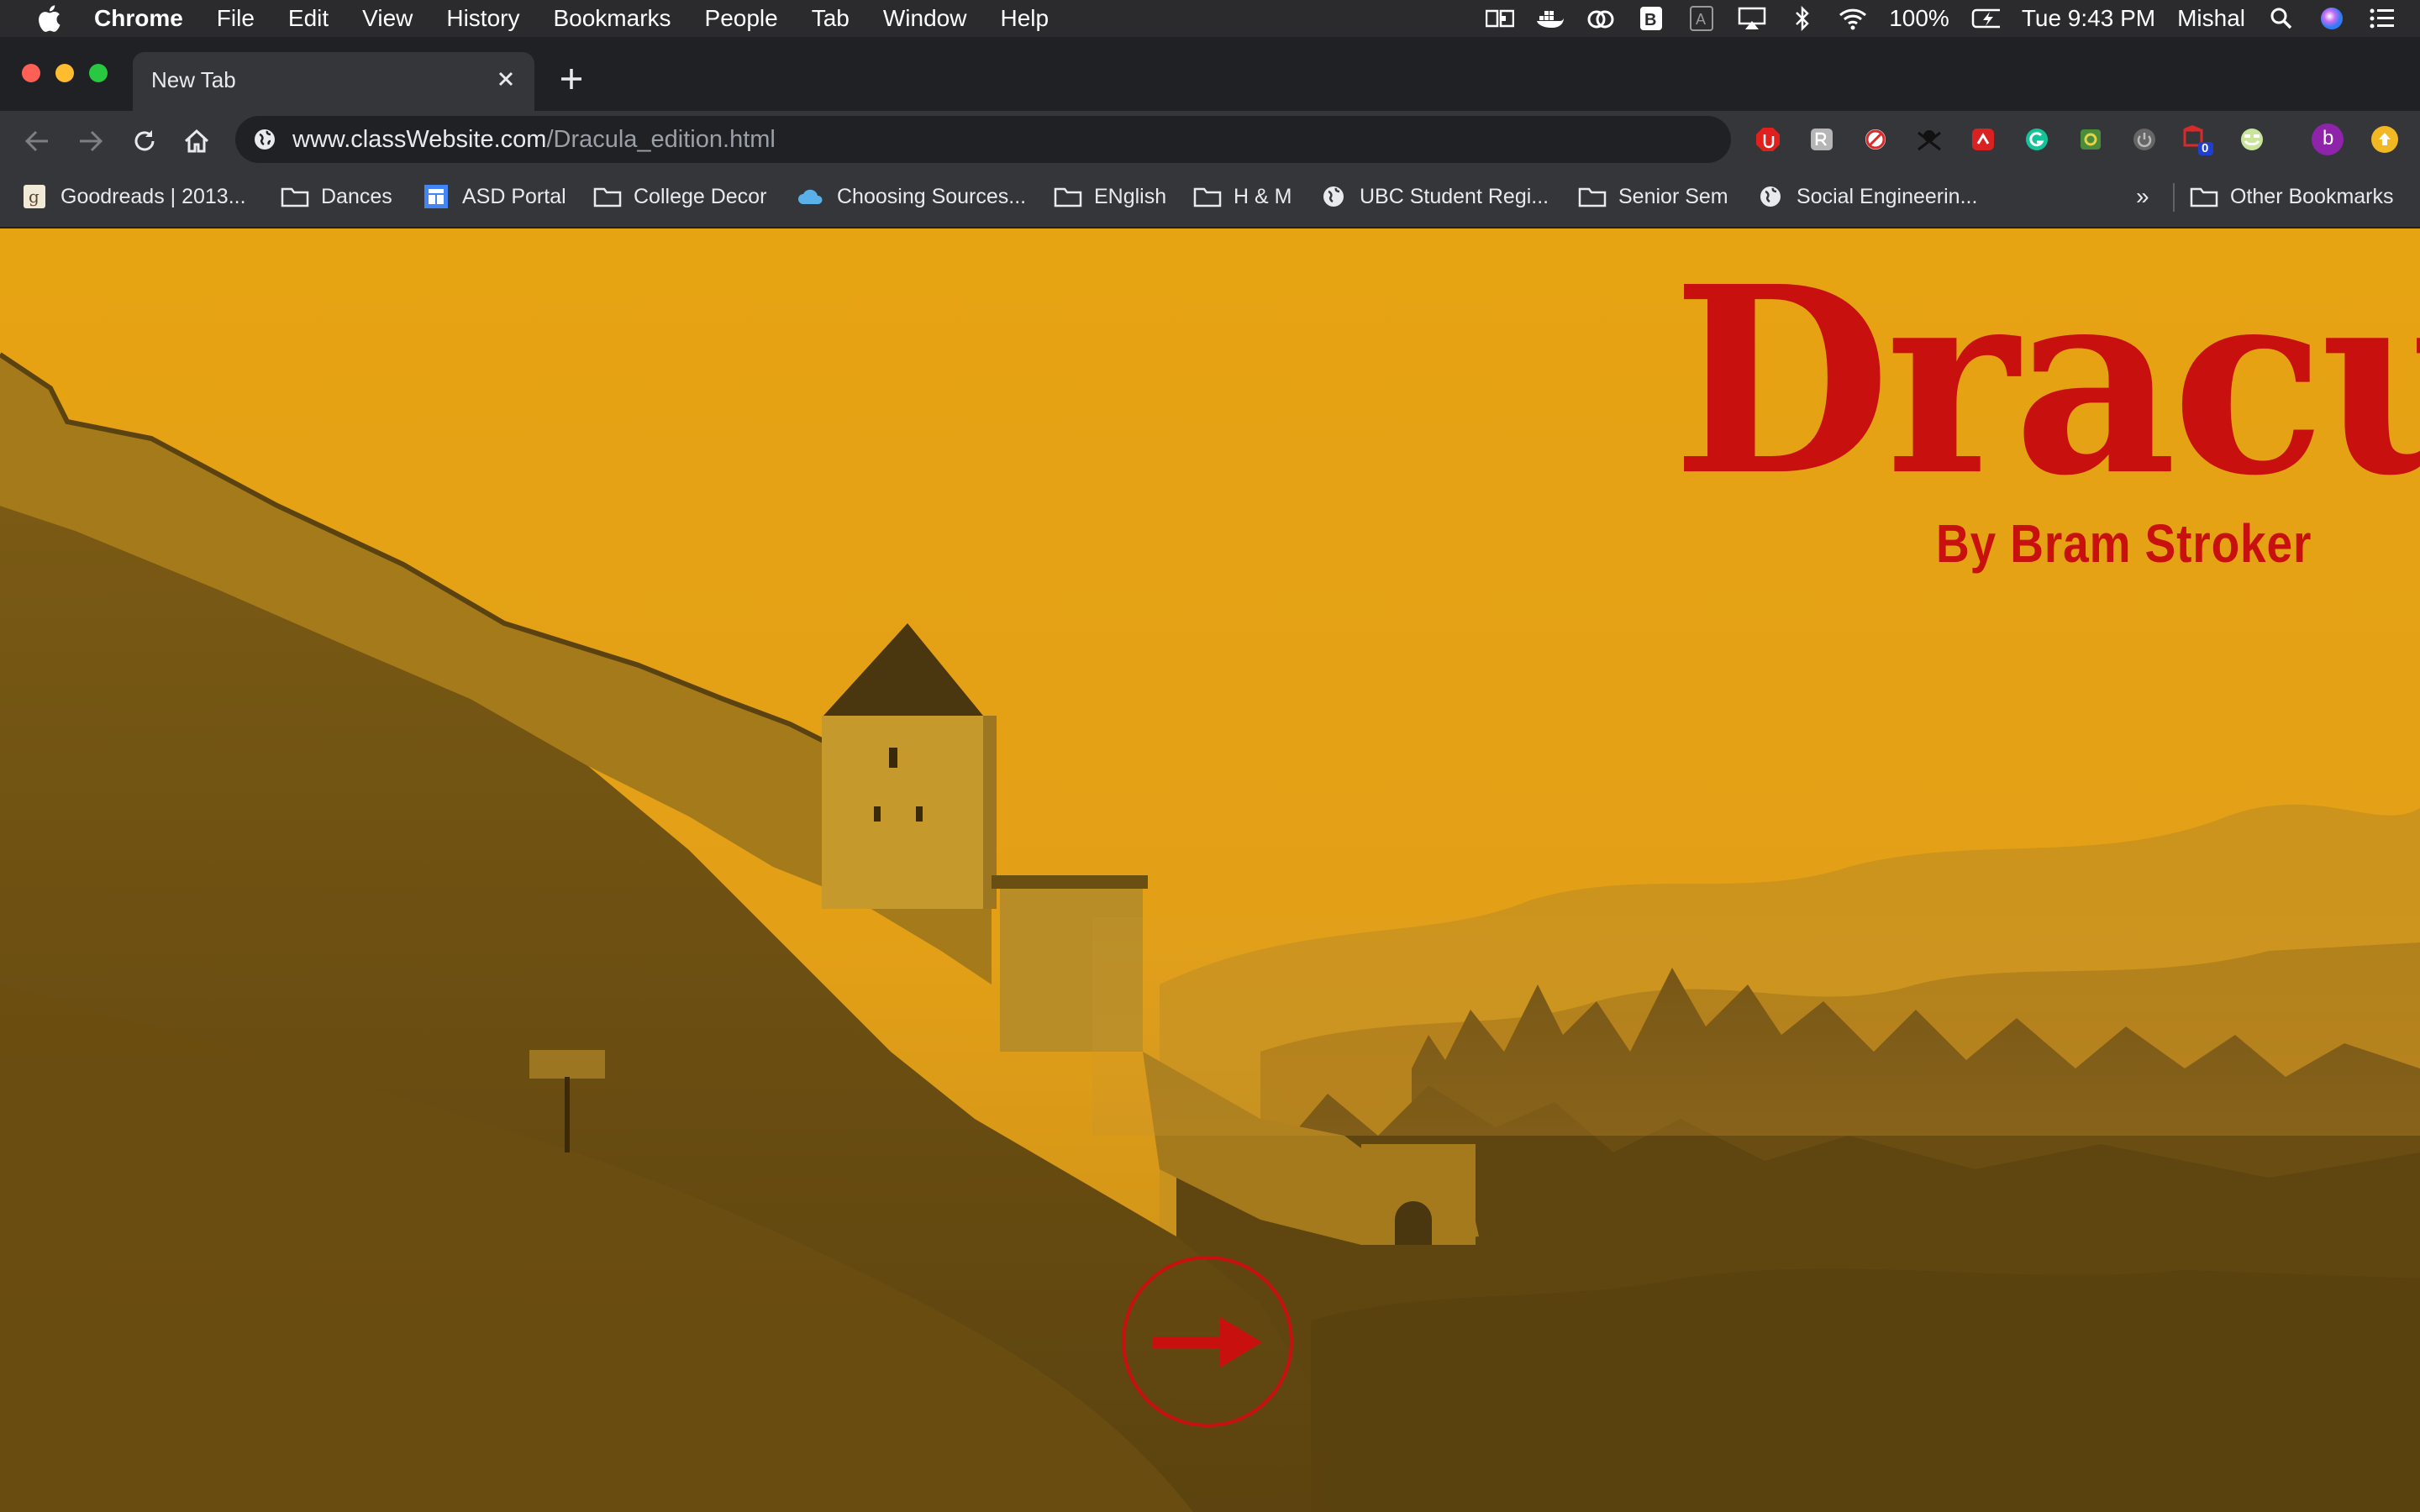 This screenshot has width=2420, height=1512. I want to click on spotlight-search-icon, so click(2281, 18).